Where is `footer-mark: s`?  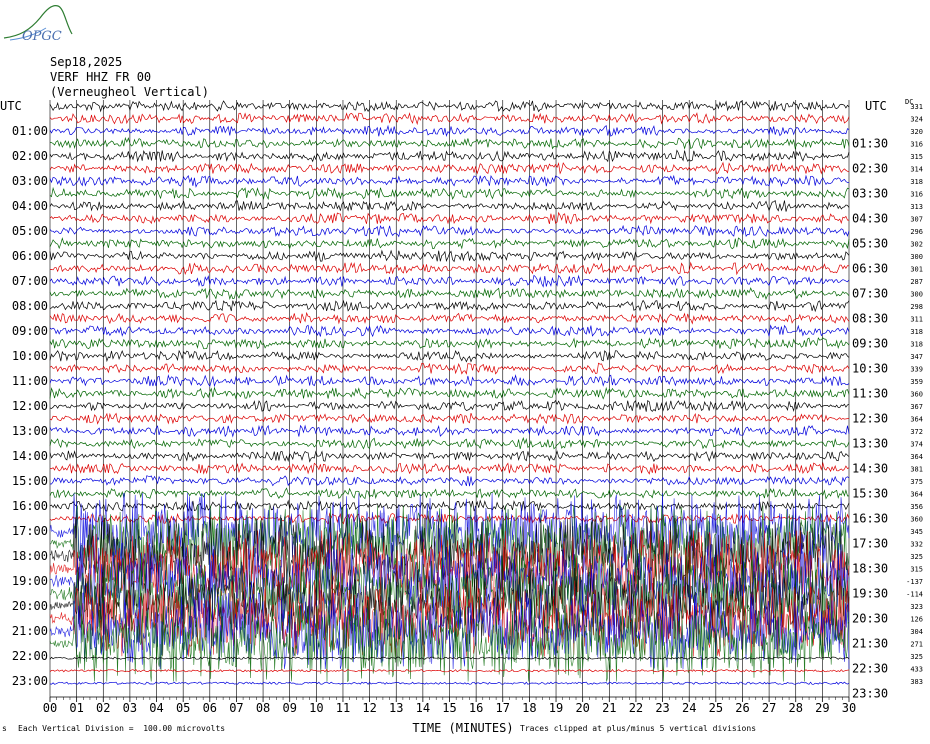 footer-mark: s is located at coordinates (4, 728).